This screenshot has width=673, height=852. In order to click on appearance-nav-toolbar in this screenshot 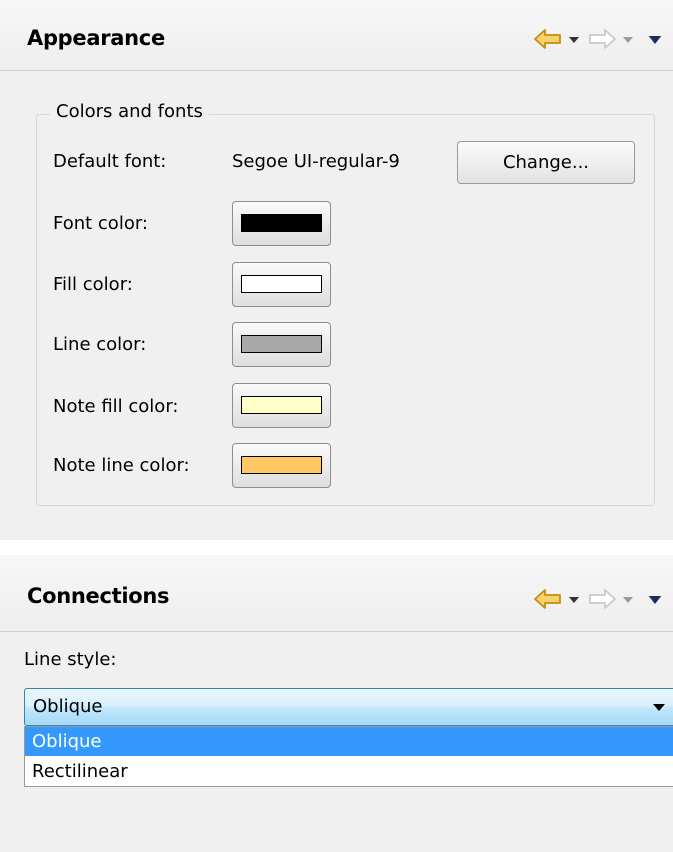, I will do `click(599, 39)`.